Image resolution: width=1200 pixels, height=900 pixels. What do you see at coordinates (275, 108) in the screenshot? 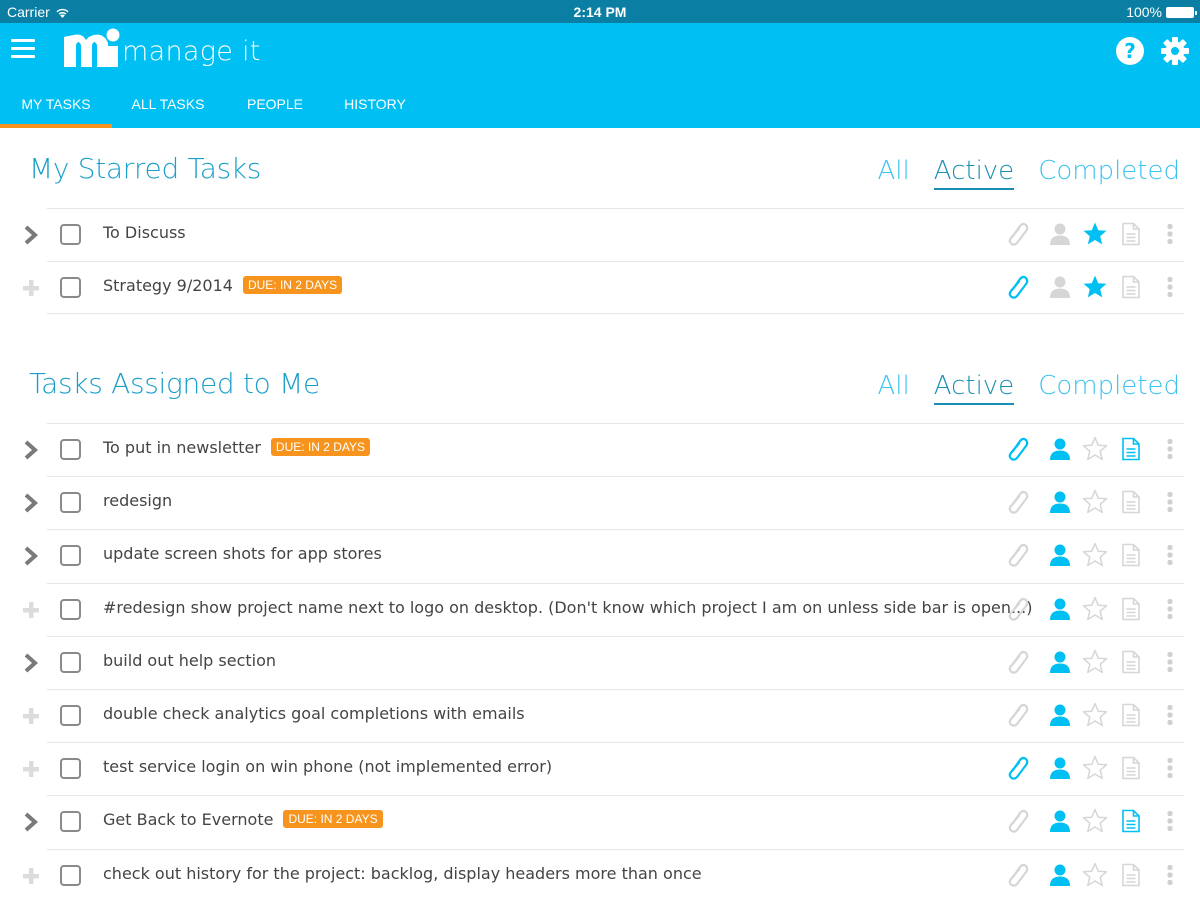
I see `tab-people: PEOPLE` at bounding box center [275, 108].